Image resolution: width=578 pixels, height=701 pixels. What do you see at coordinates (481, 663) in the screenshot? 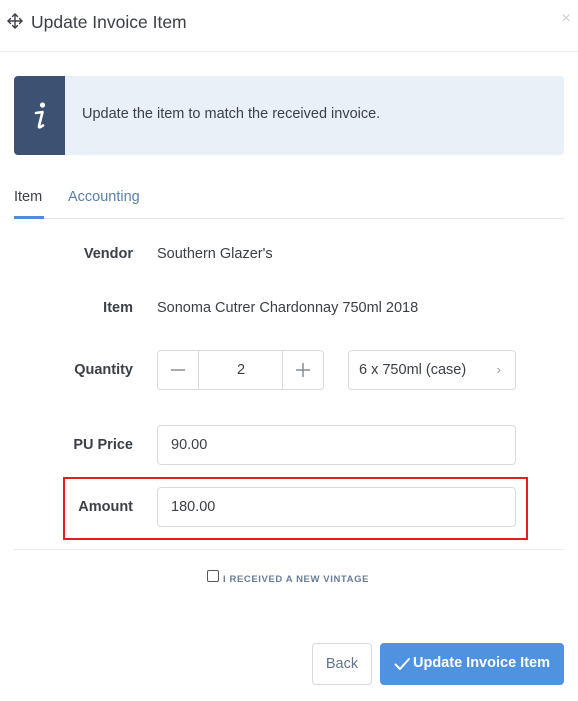
I see `update-invoice-item-label: Update Invoice Item` at bounding box center [481, 663].